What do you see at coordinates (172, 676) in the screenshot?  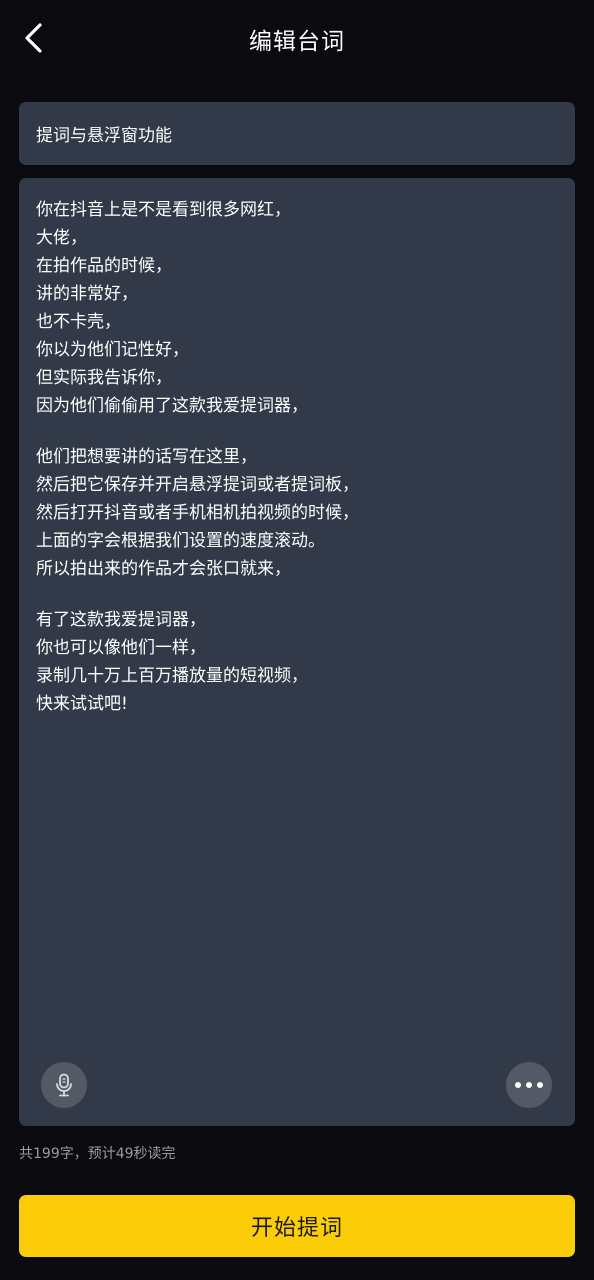 I see `script-line: 录制几十万上百万播放量的短视频，` at bounding box center [172, 676].